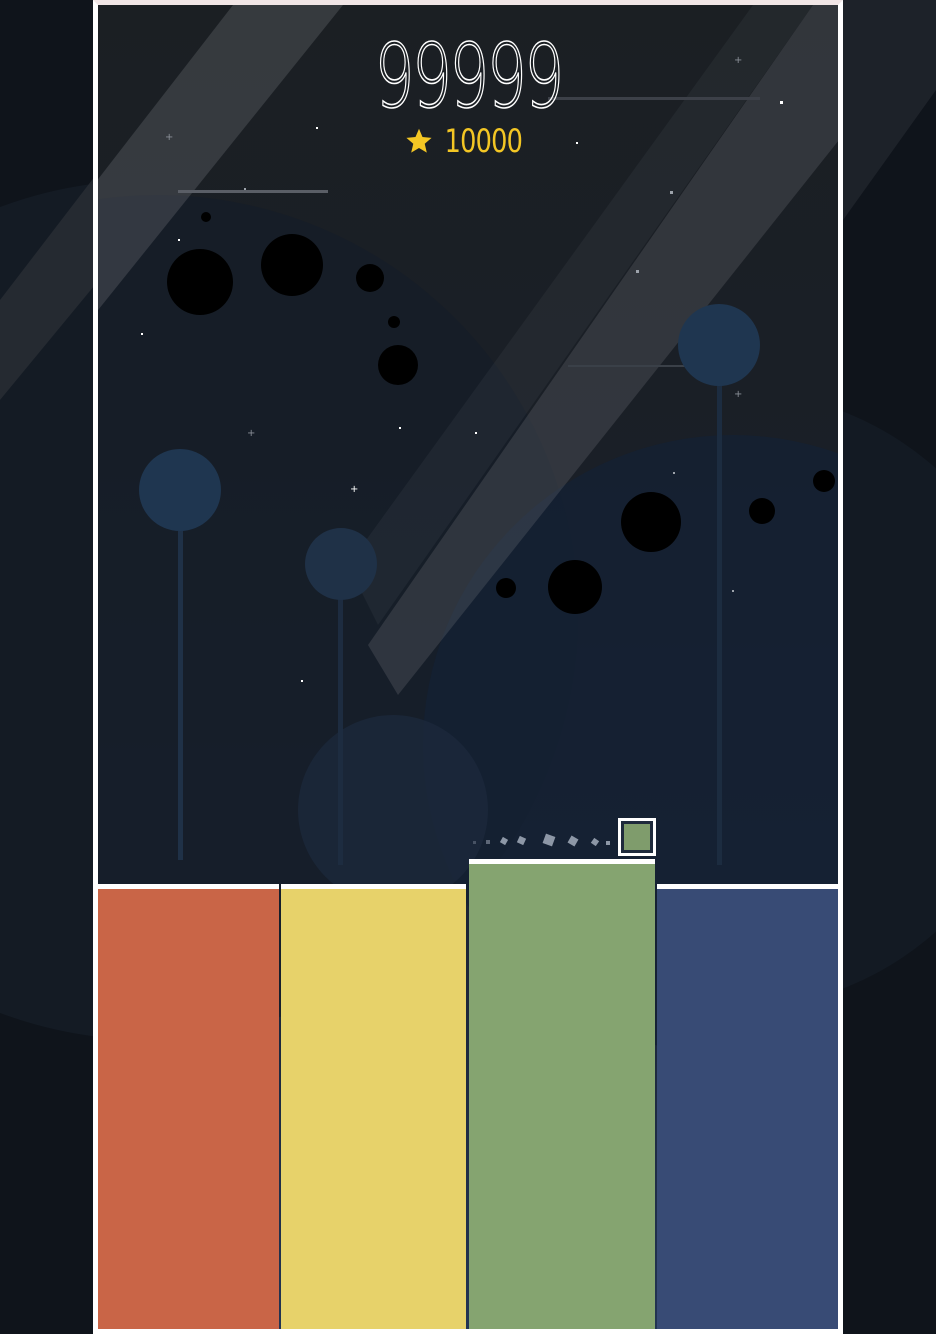 The width and height of the screenshot is (936, 1334). Describe the element at coordinates (373, 1106) in the screenshot. I see `pillar-yellow` at that location.